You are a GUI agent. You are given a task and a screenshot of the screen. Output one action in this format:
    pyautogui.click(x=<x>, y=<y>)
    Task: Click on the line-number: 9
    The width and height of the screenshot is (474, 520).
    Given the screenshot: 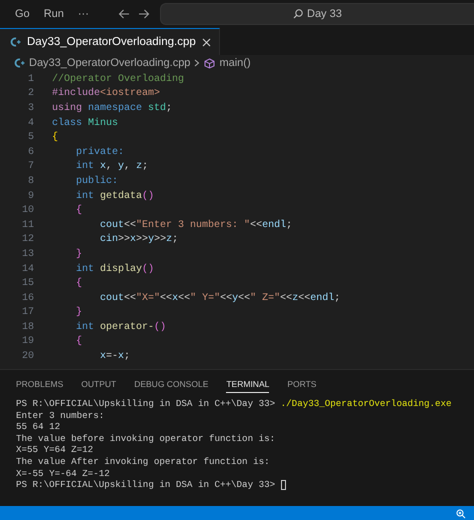 What is the action you would take?
    pyautogui.click(x=30, y=196)
    